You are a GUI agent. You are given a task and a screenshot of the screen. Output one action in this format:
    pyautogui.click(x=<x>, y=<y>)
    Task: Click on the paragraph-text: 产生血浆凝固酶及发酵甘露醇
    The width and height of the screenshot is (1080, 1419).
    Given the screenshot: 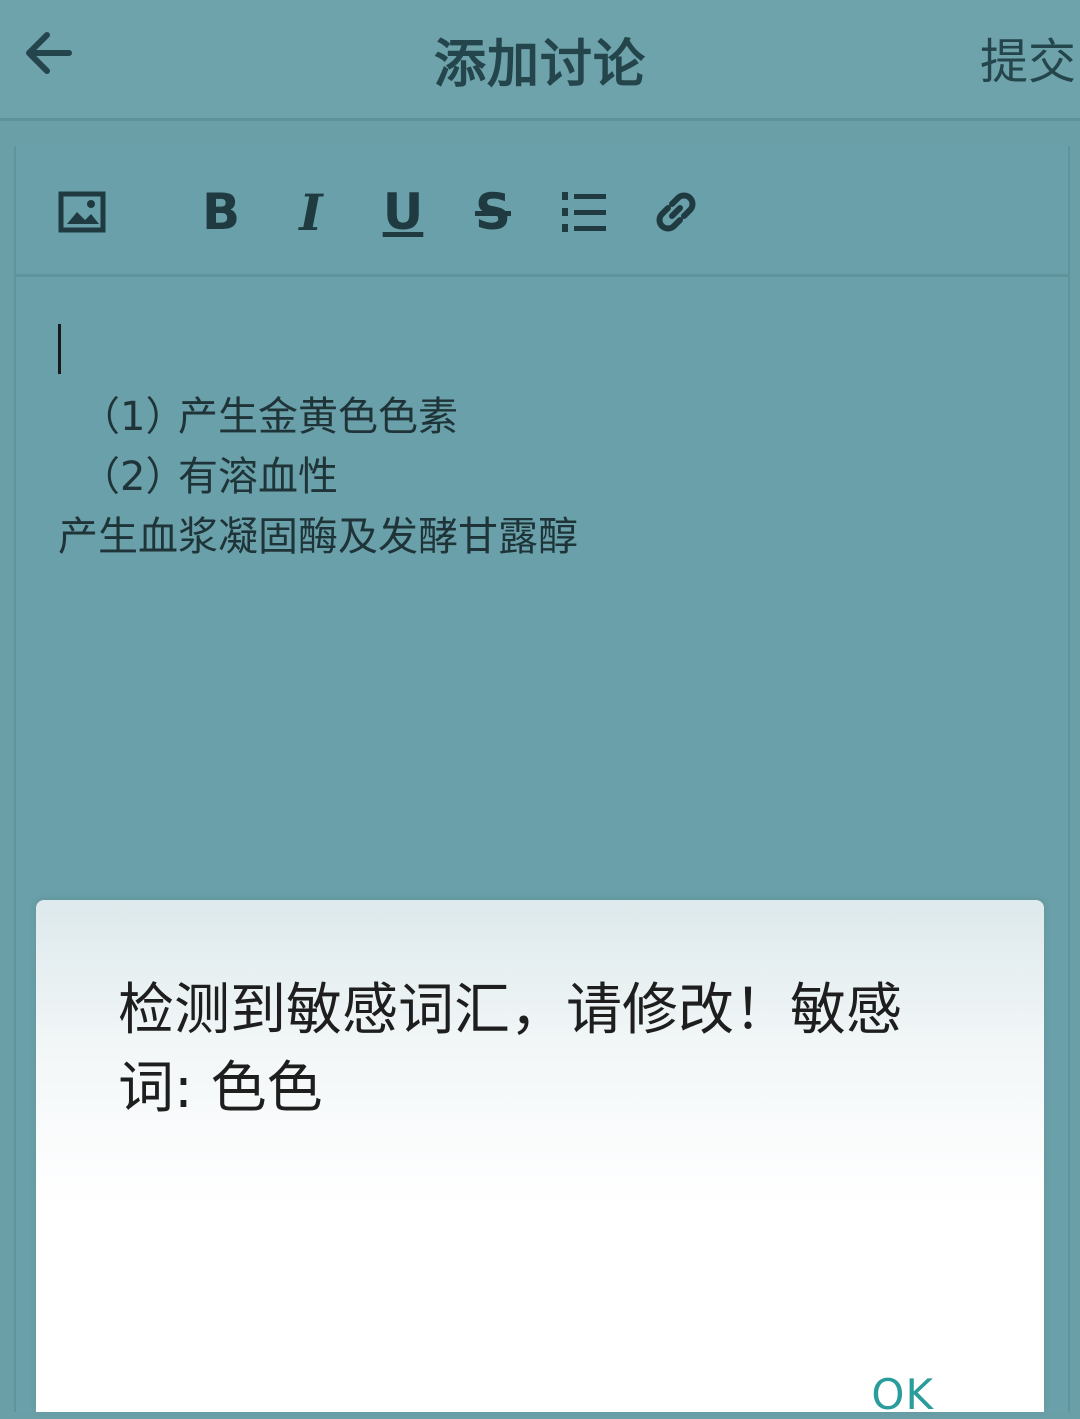 What is the action you would take?
    pyautogui.click(x=318, y=537)
    